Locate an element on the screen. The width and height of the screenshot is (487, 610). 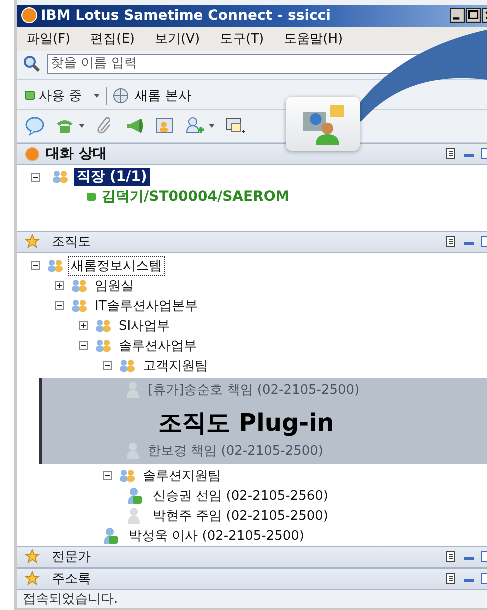
contact-name: 김덕기/ST00004/SAEROM is located at coordinates (196, 197).